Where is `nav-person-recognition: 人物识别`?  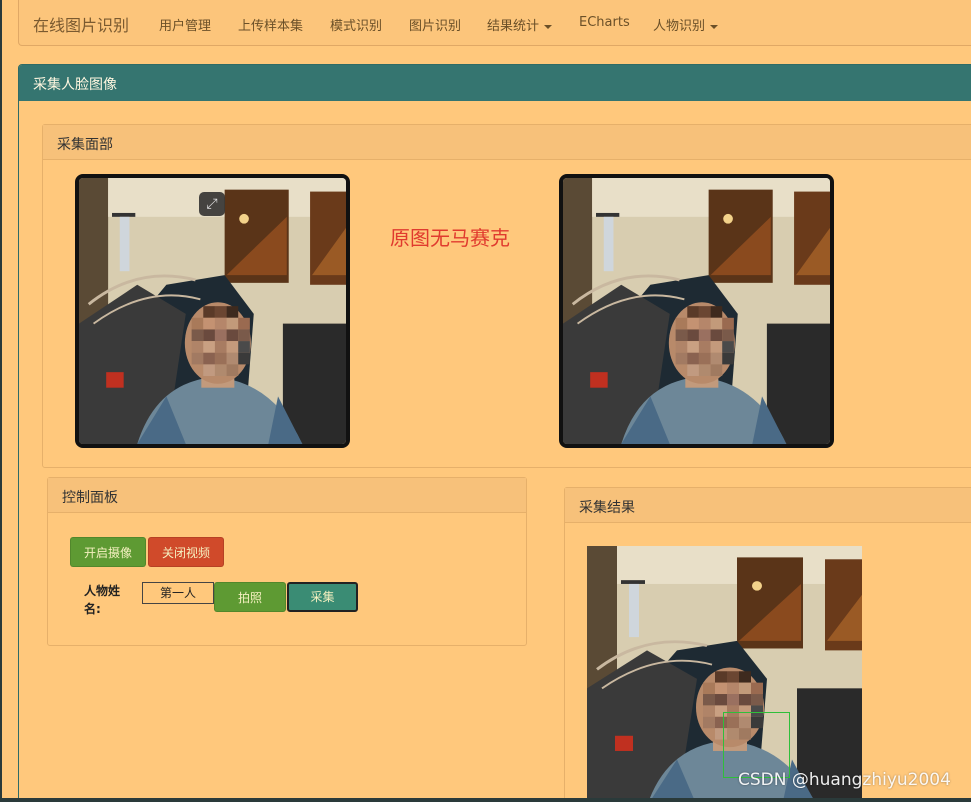
nav-person-recognition: 人物识别 is located at coordinates (686, 24).